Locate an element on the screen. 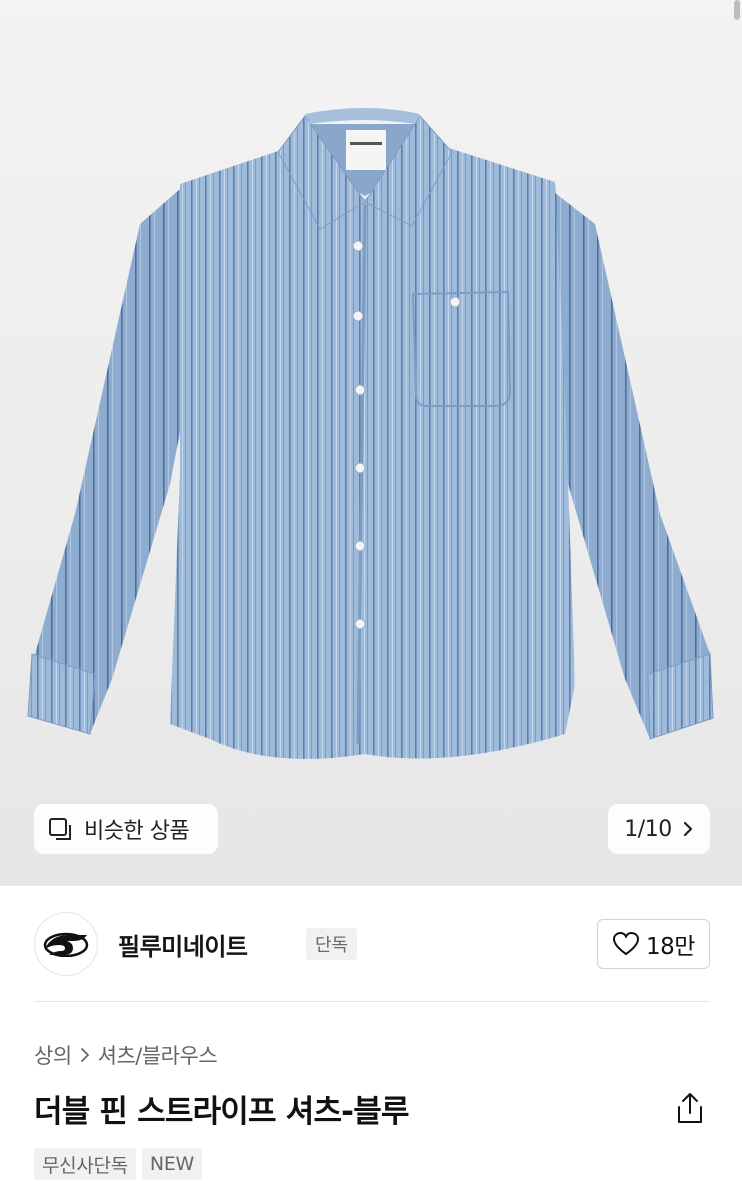 The image size is (742, 1200). share-icon is located at coordinates (690, 1108).